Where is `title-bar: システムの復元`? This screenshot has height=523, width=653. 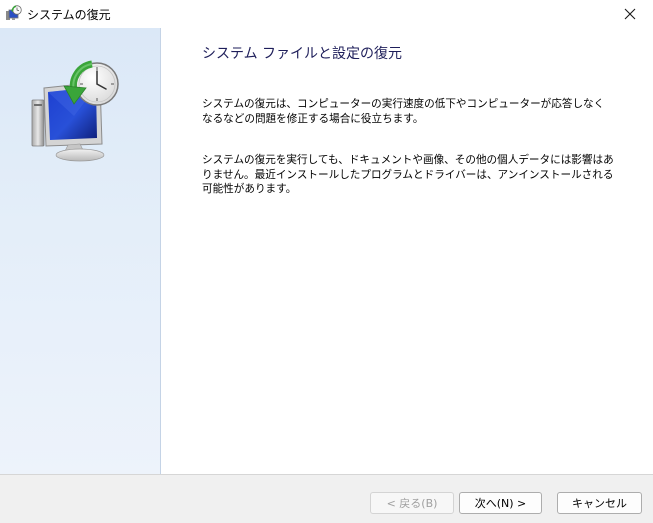 title-bar: システムの復元 is located at coordinates (326, 14).